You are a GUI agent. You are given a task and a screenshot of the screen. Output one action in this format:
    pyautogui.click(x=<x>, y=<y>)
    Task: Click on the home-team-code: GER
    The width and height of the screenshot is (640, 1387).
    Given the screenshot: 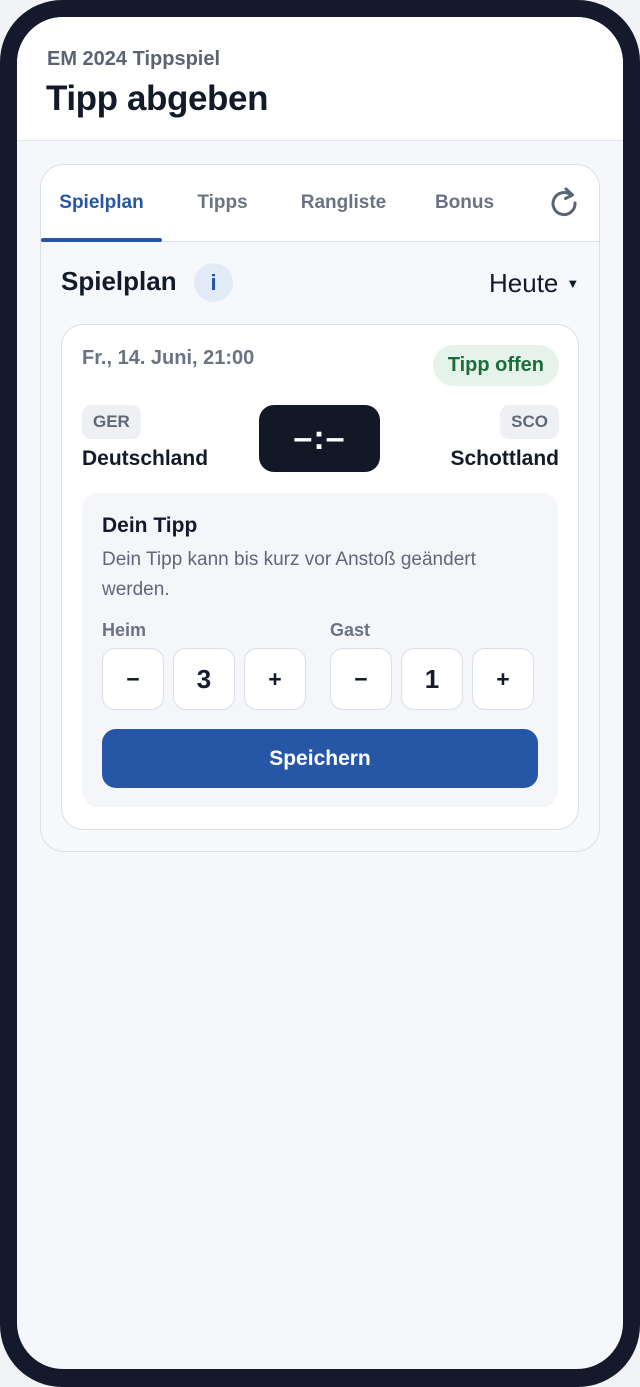 What is the action you would take?
    pyautogui.click(x=111, y=422)
    